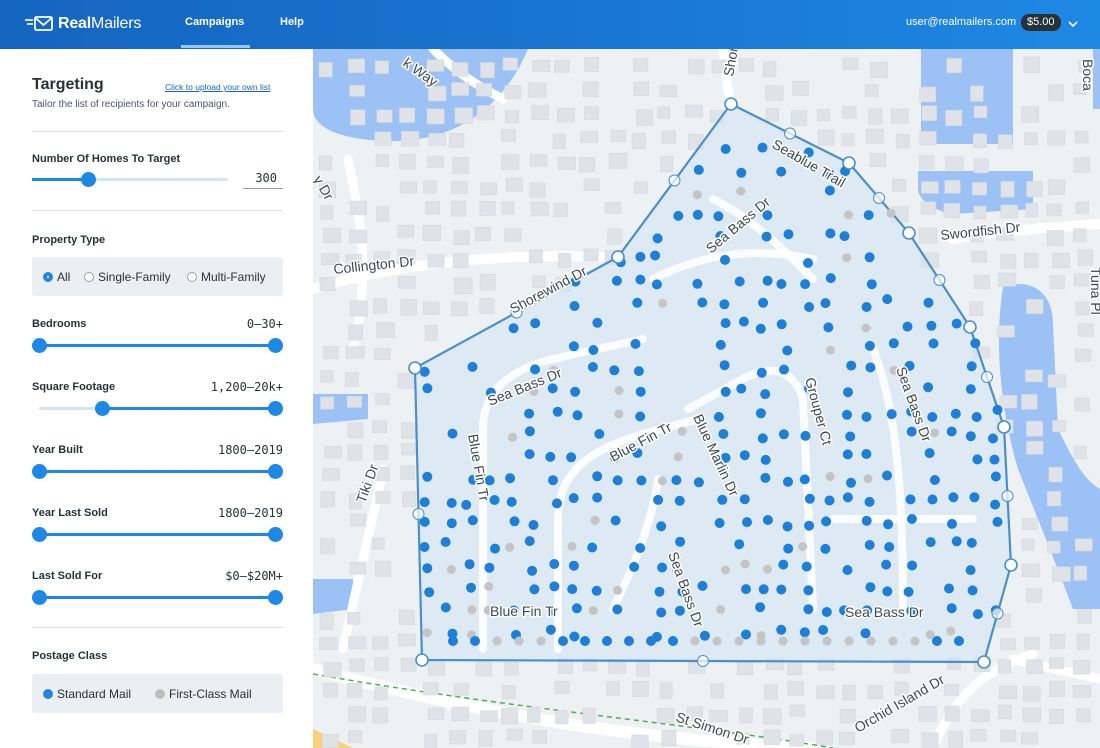 The width and height of the screenshot is (1100, 748). I want to click on year-last-sold-range-slider, so click(157, 534).